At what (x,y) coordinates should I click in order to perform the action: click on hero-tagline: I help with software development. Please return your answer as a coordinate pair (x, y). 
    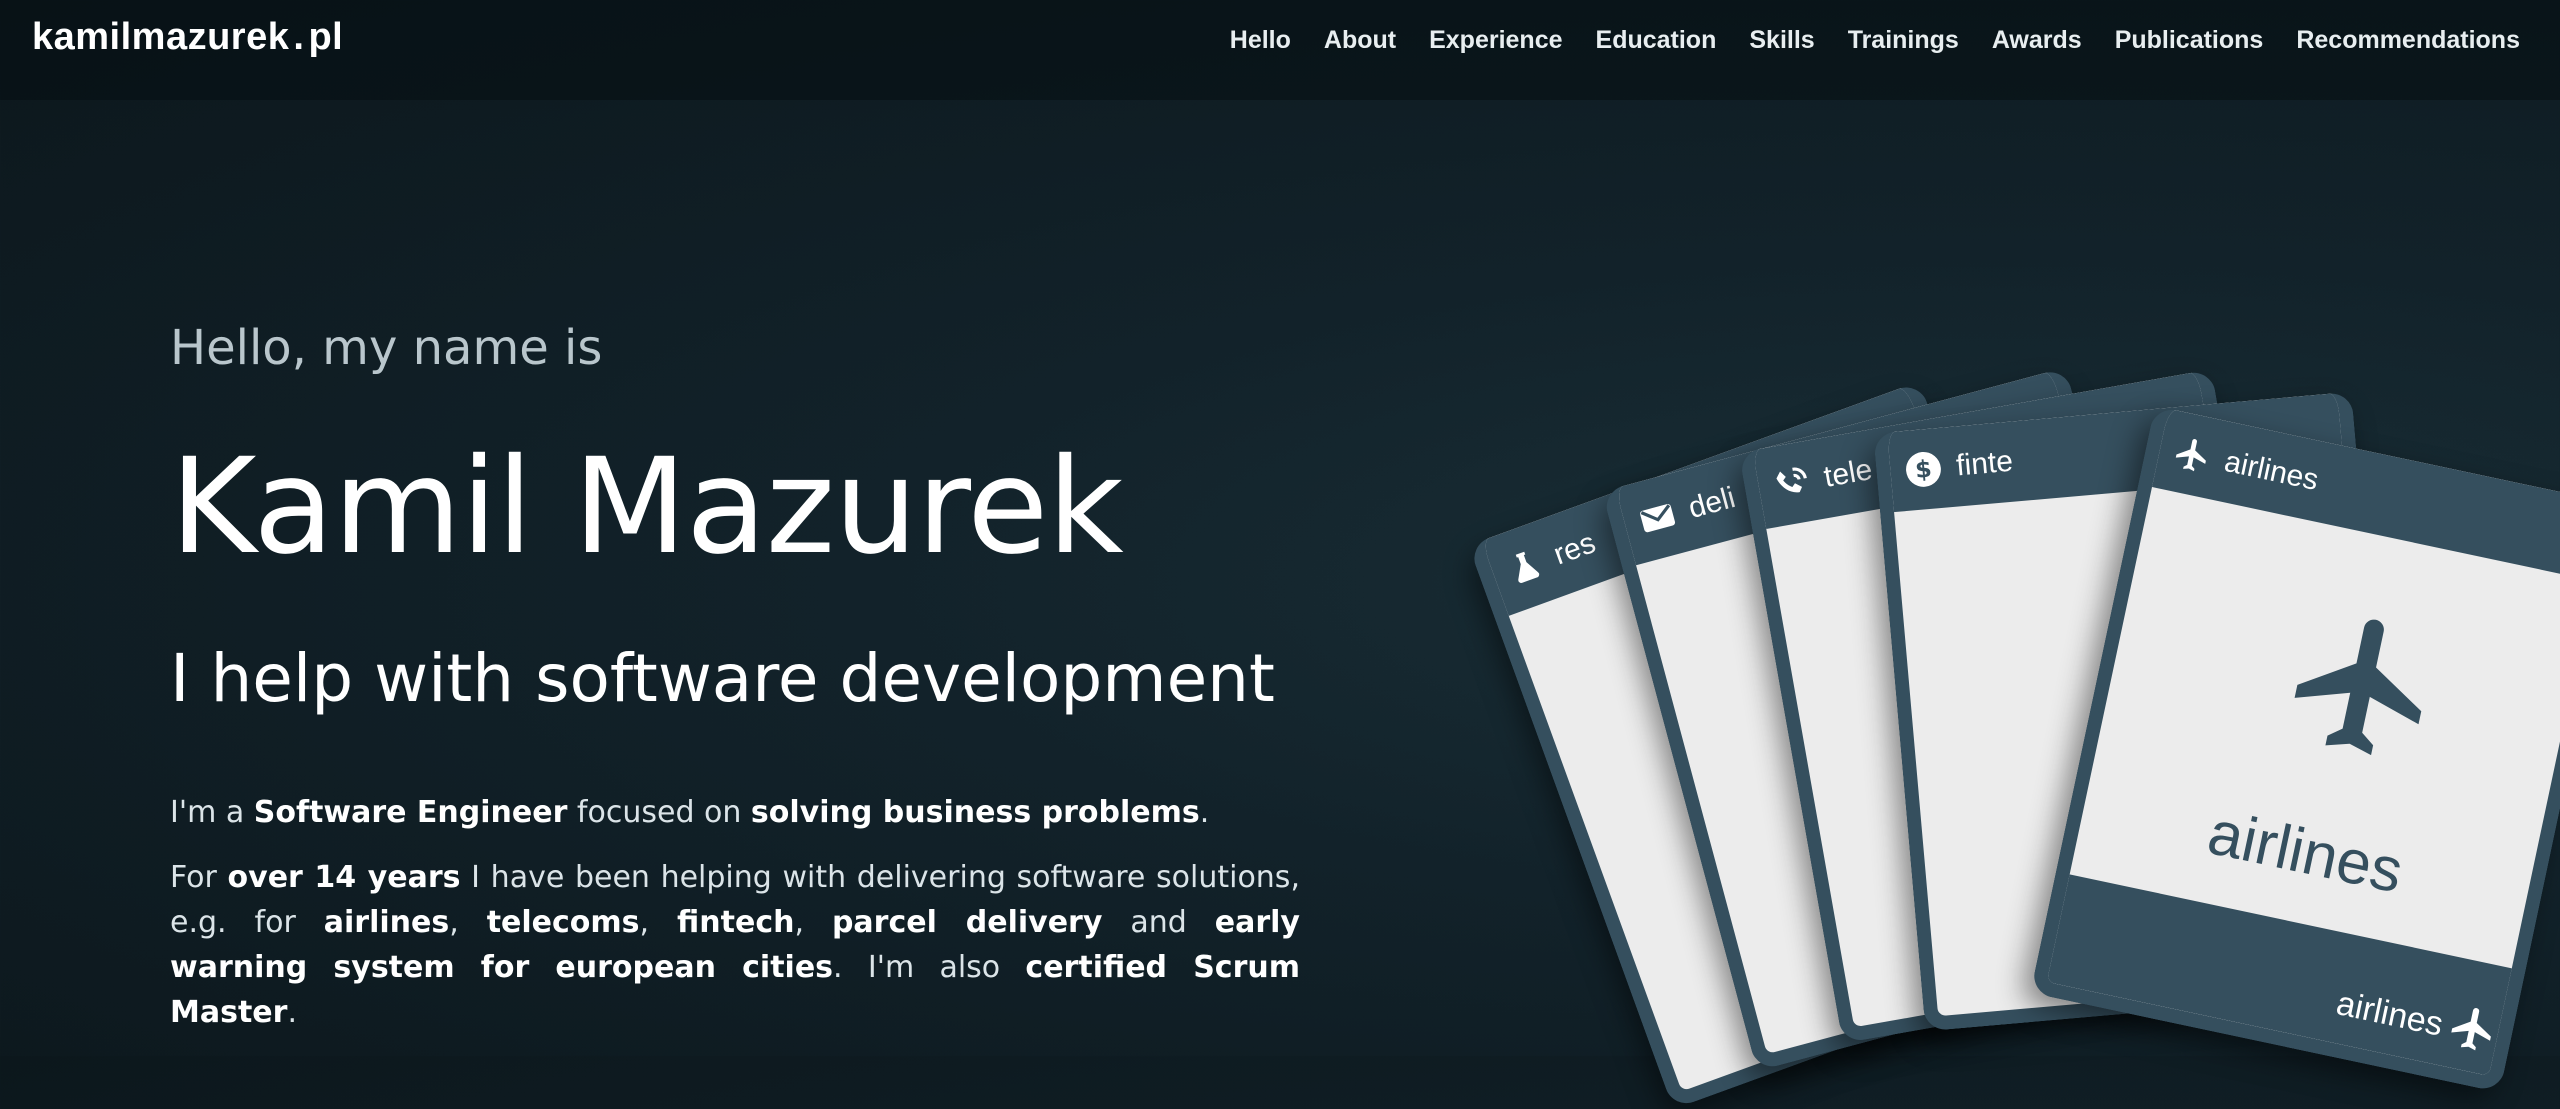
    Looking at the image, I should click on (722, 678).